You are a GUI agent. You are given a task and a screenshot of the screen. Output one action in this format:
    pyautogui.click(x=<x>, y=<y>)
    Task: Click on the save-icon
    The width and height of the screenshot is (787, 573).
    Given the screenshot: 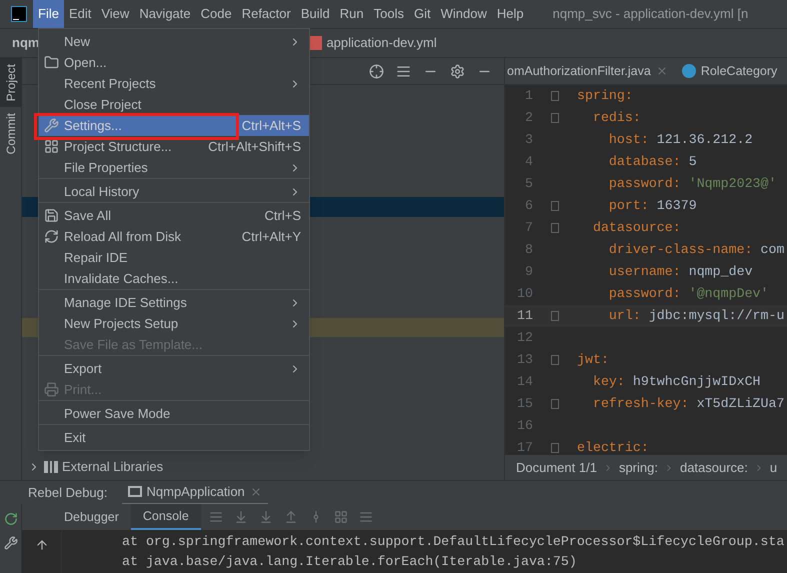 What is the action you would take?
    pyautogui.click(x=51, y=215)
    